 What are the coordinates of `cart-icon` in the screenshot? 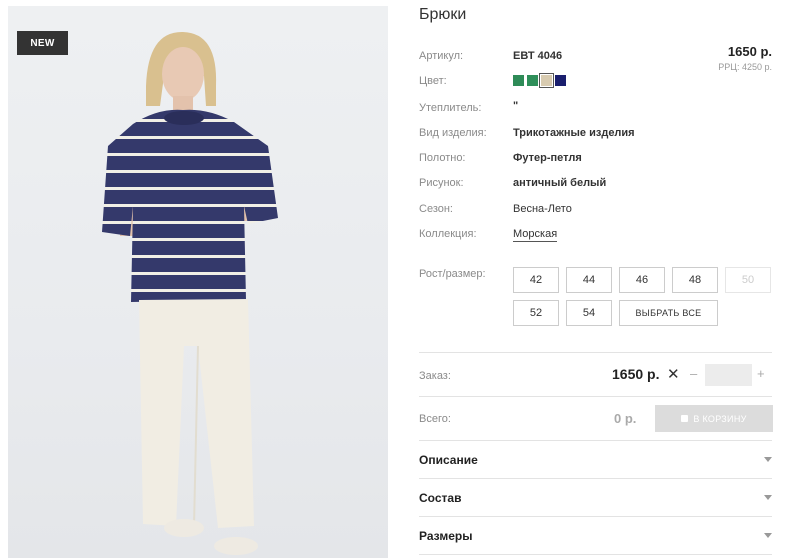 It's located at (685, 418).